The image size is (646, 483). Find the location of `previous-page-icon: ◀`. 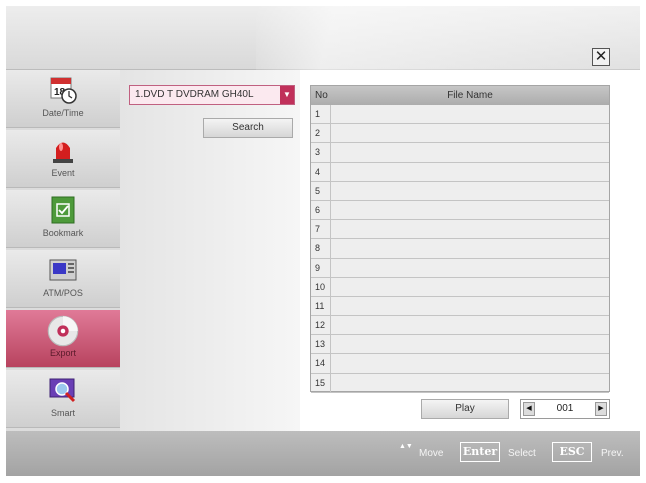

previous-page-icon: ◀ is located at coordinates (529, 409).